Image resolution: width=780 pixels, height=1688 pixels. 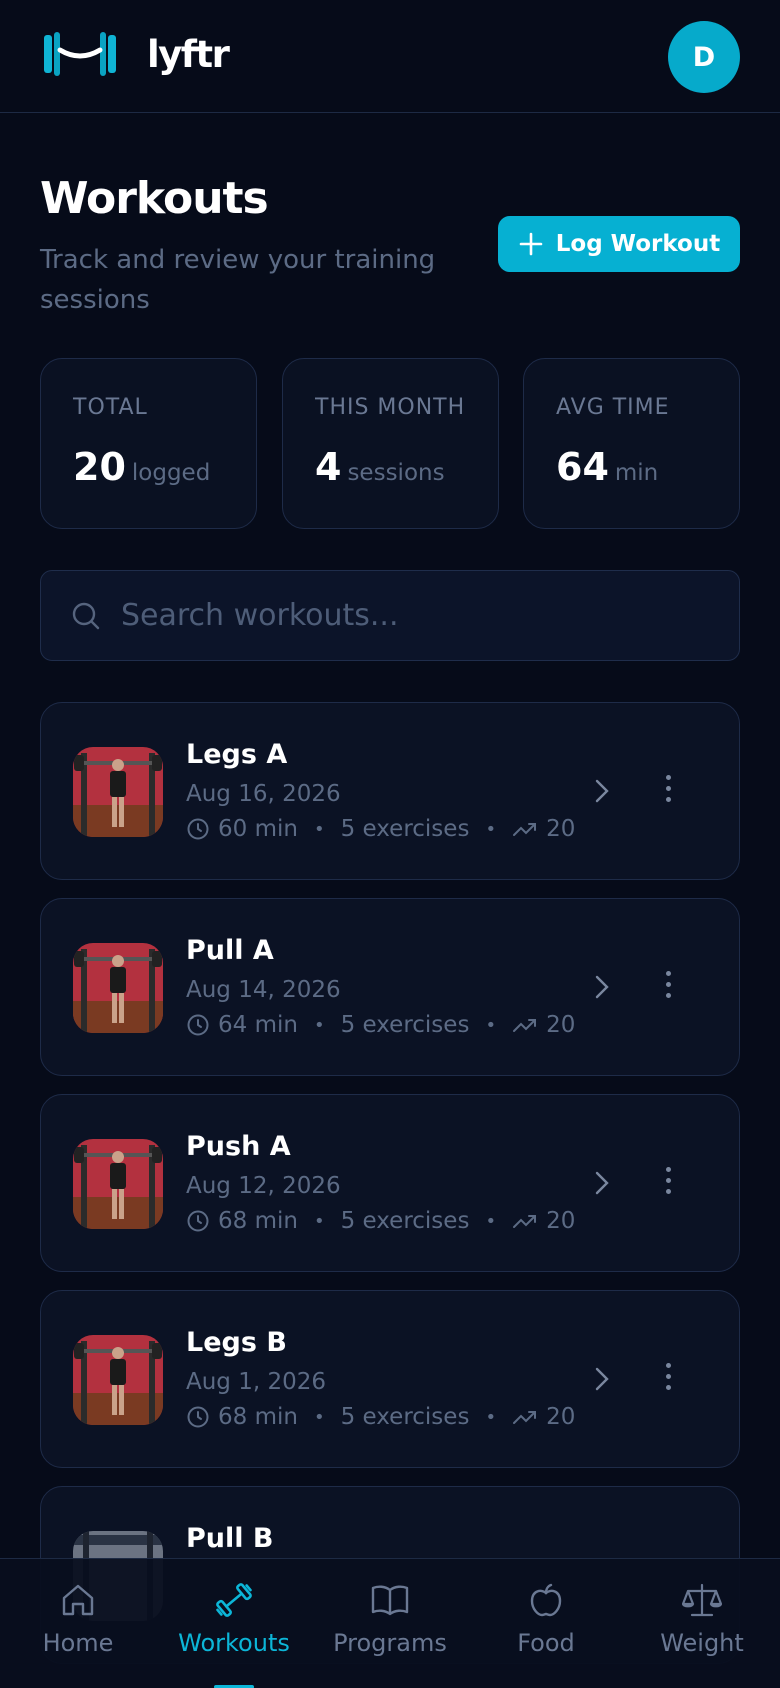 I want to click on nav-item-programs: Programs, so click(x=390, y=1631).